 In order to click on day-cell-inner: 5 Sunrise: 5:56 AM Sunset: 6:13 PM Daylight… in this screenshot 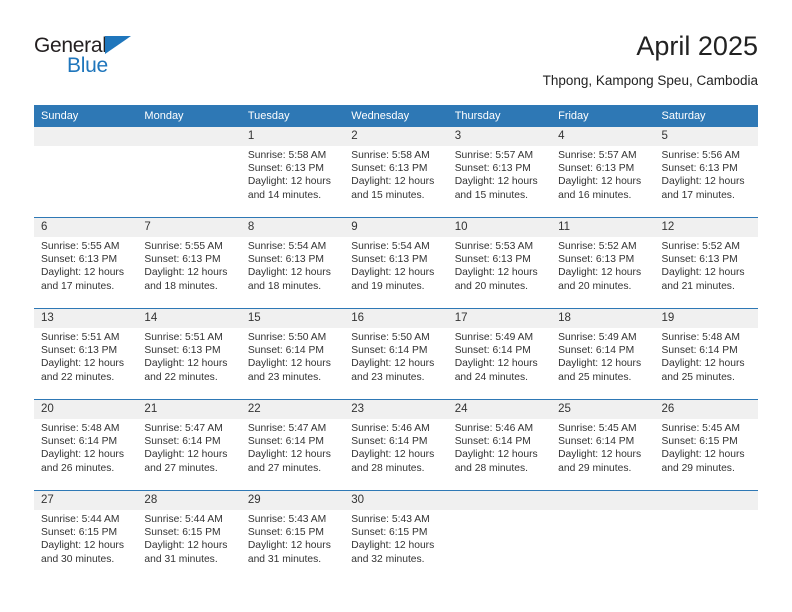, I will do `click(706, 172)`.